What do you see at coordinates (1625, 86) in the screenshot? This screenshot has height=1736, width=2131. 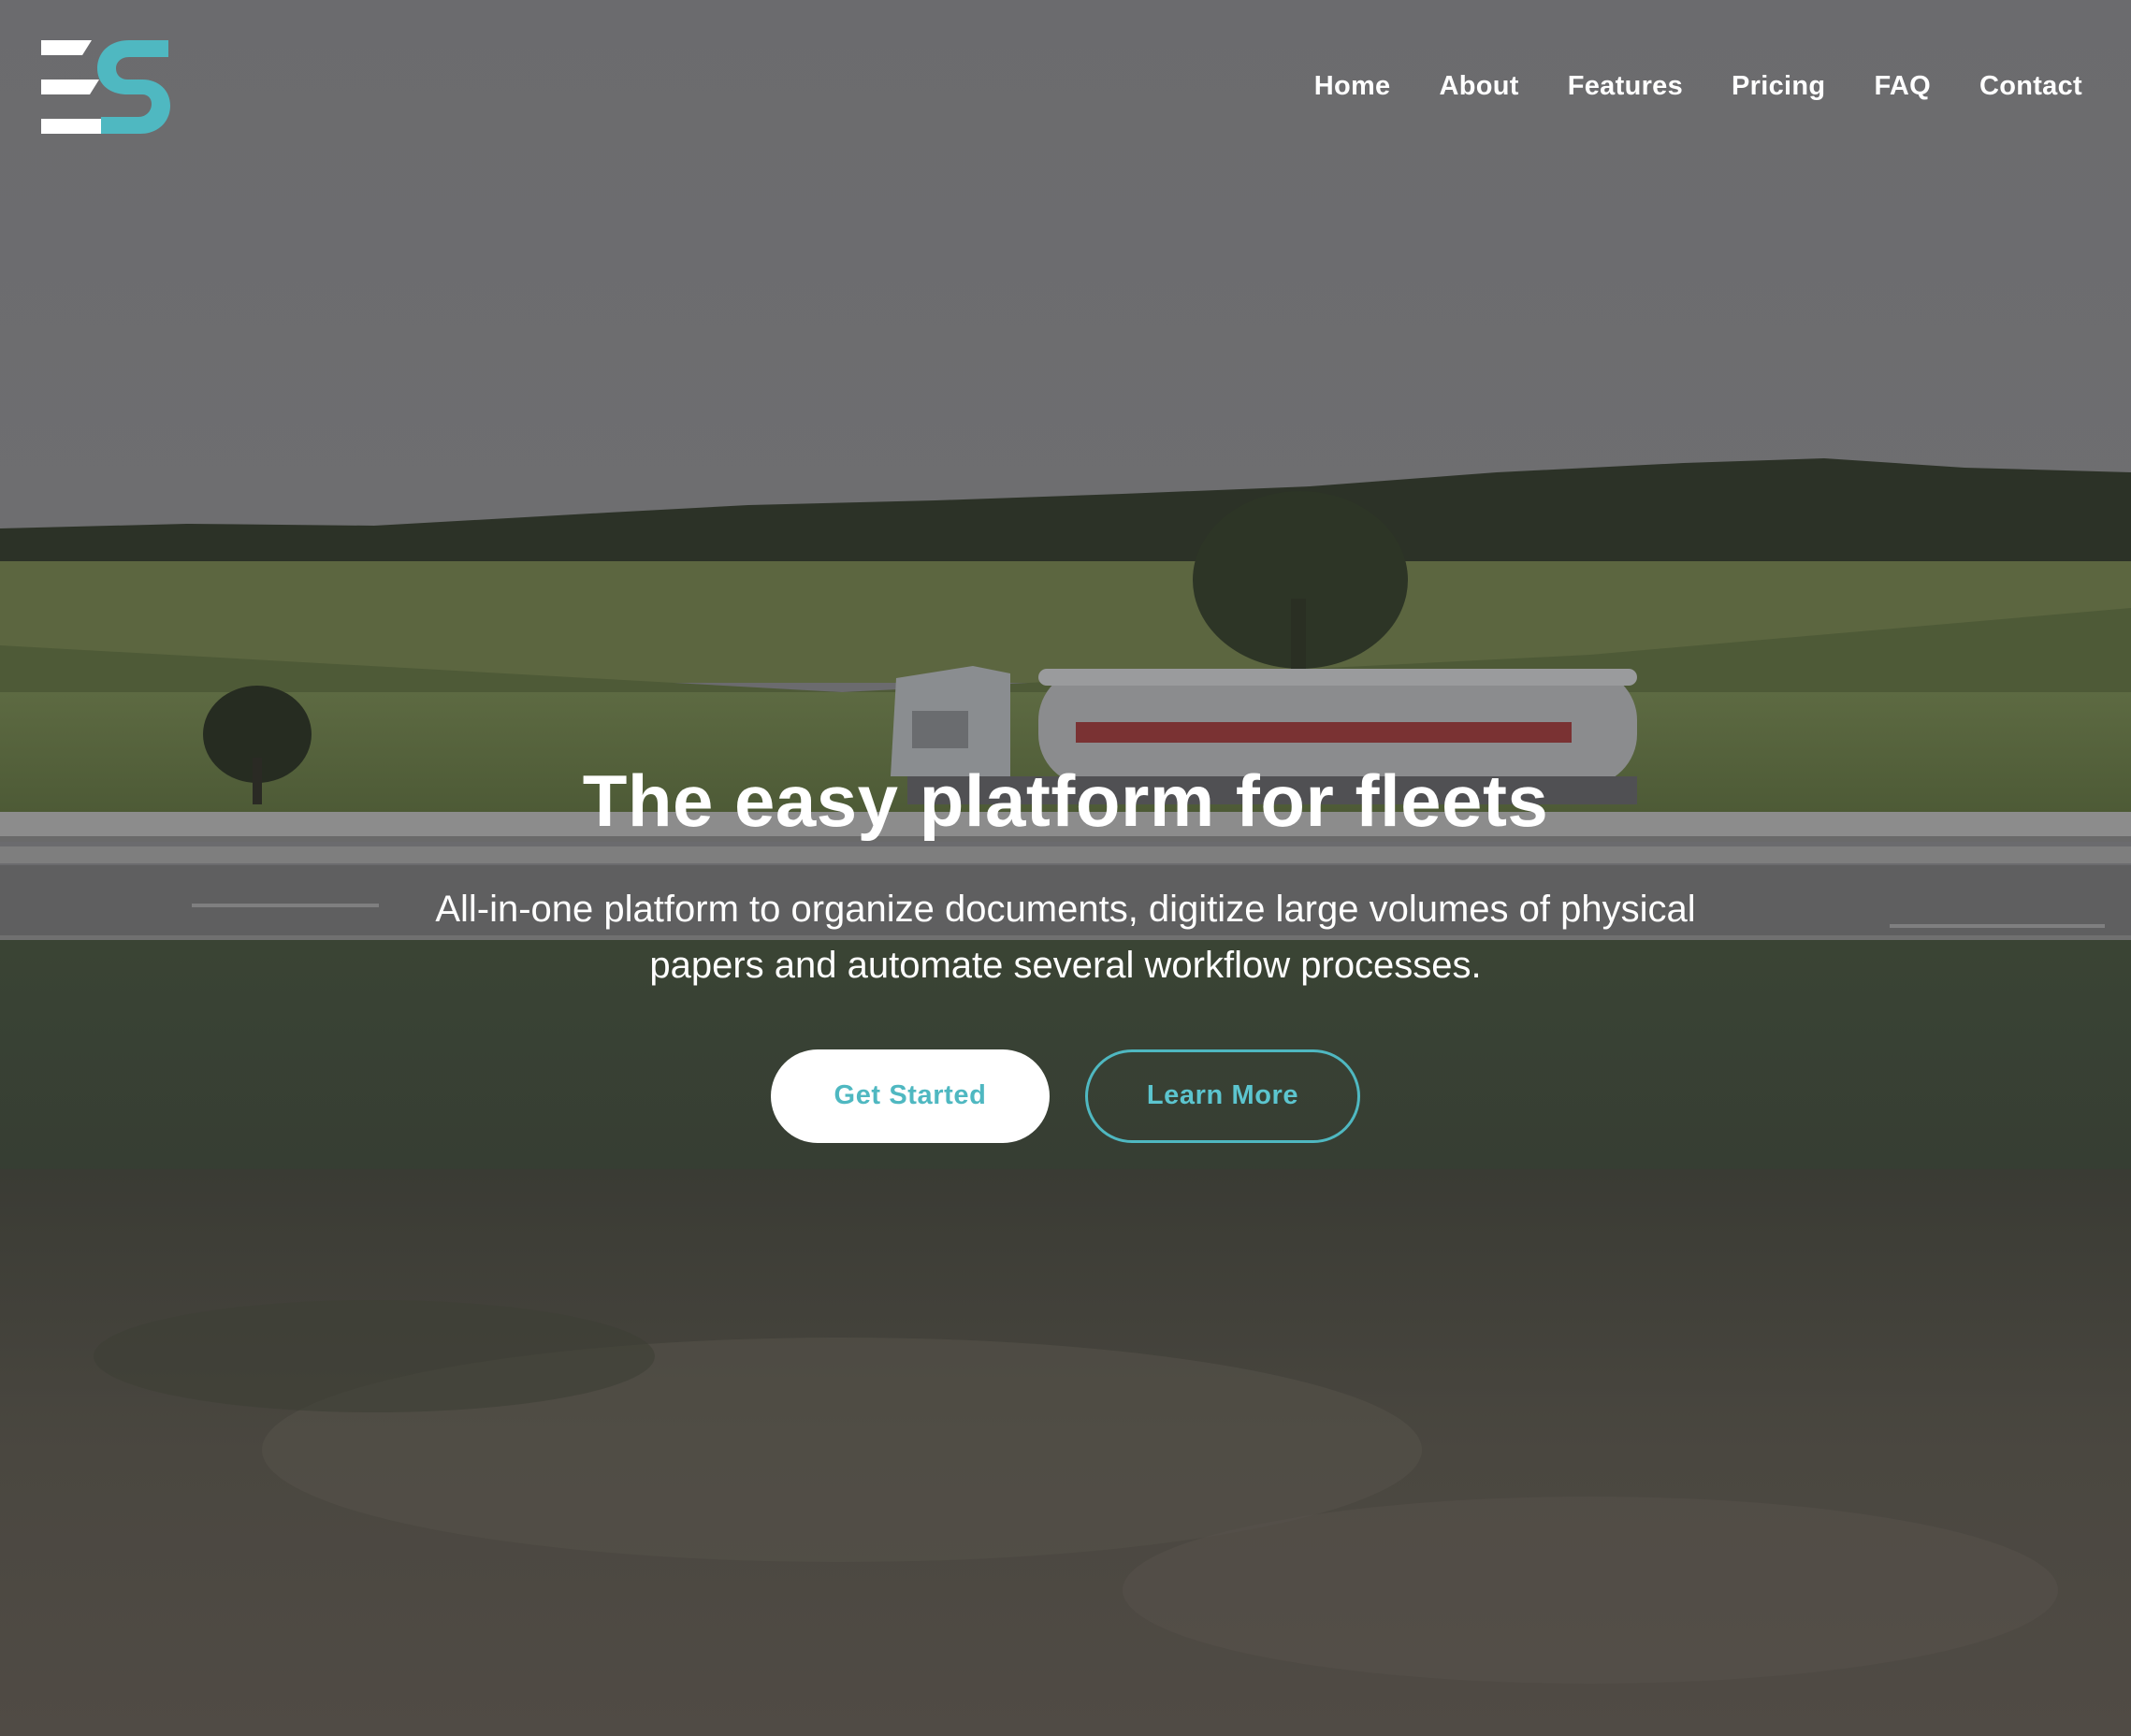 I see `nav-item-features: Features` at bounding box center [1625, 86].